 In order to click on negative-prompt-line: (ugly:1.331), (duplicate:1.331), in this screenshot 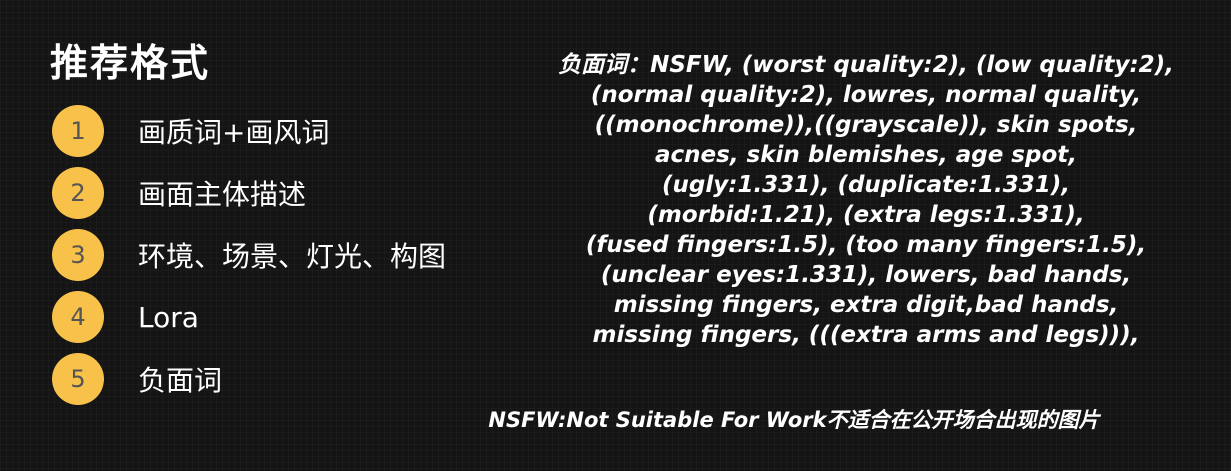, I will do `click(866, 185)`.